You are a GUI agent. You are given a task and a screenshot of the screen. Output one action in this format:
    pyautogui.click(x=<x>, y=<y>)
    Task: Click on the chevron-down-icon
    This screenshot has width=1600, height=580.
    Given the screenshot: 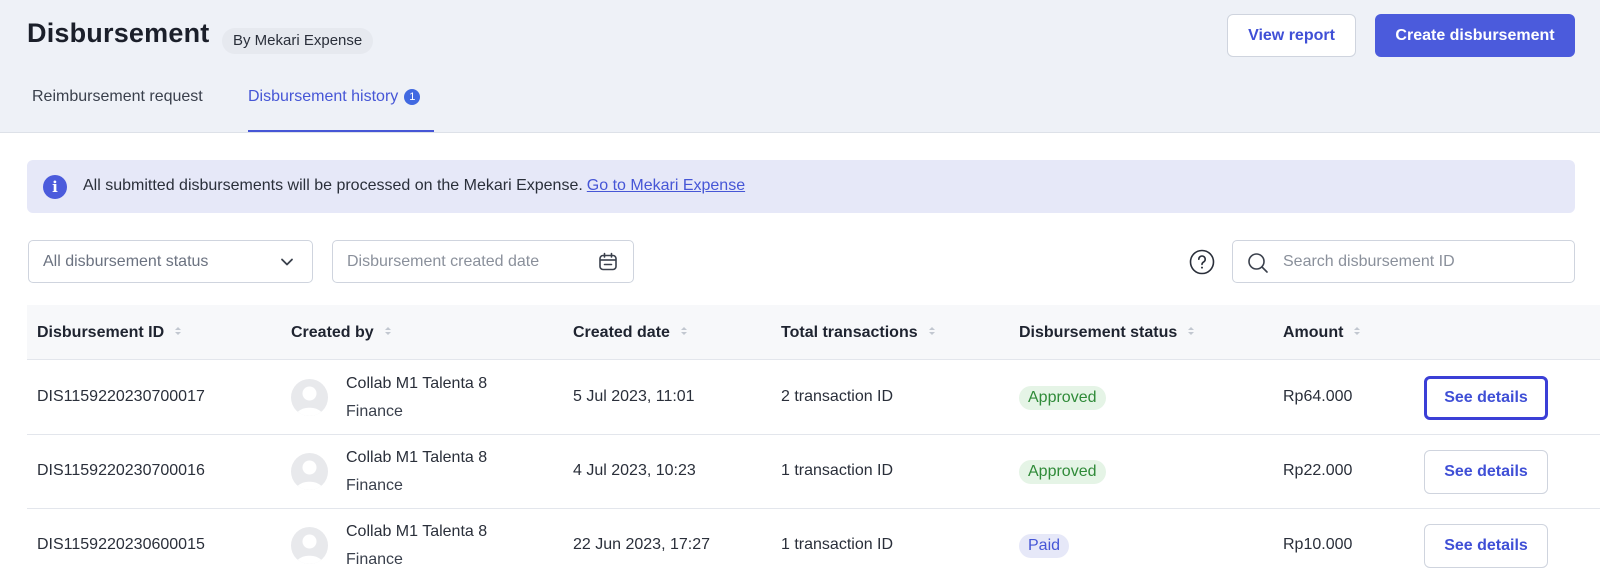 What is the action you would take?
    pyautogui.click(x=287, y=262)
    